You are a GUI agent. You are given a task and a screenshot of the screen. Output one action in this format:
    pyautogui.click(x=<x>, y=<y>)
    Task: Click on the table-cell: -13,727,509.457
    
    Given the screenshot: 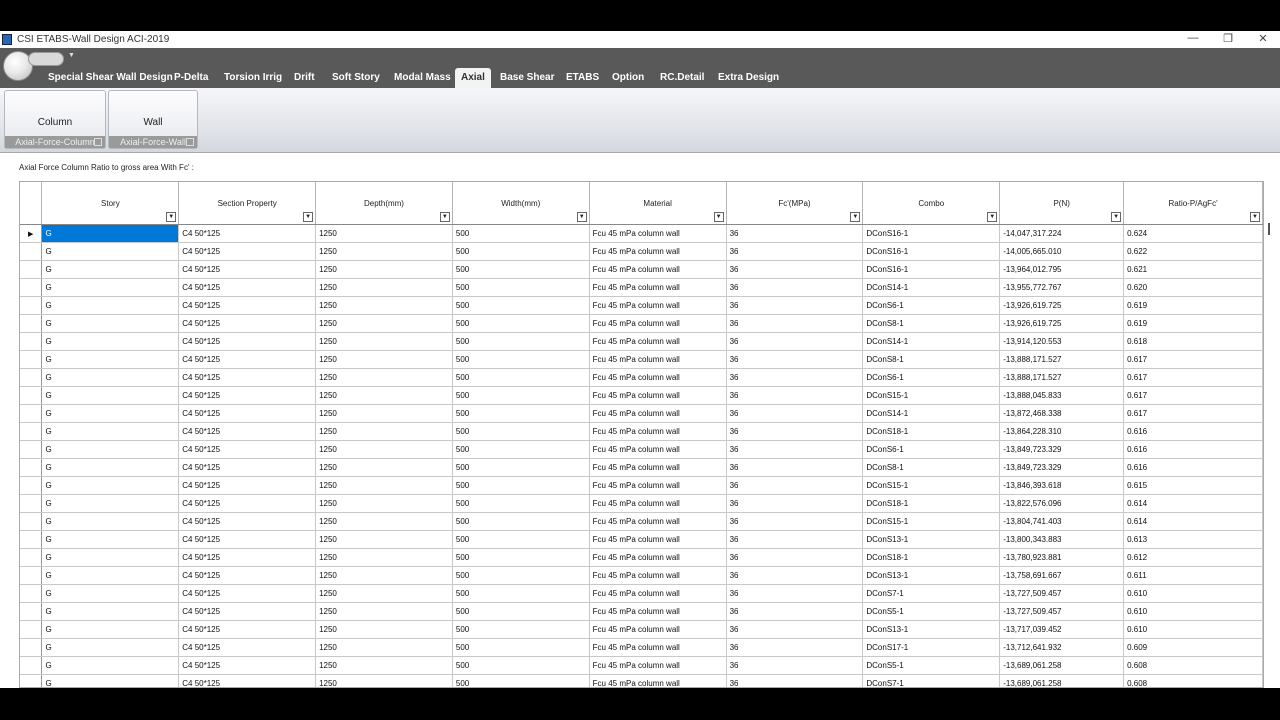 What is the action you would take?
    pyautogui.click(x=1062, y=611)
    